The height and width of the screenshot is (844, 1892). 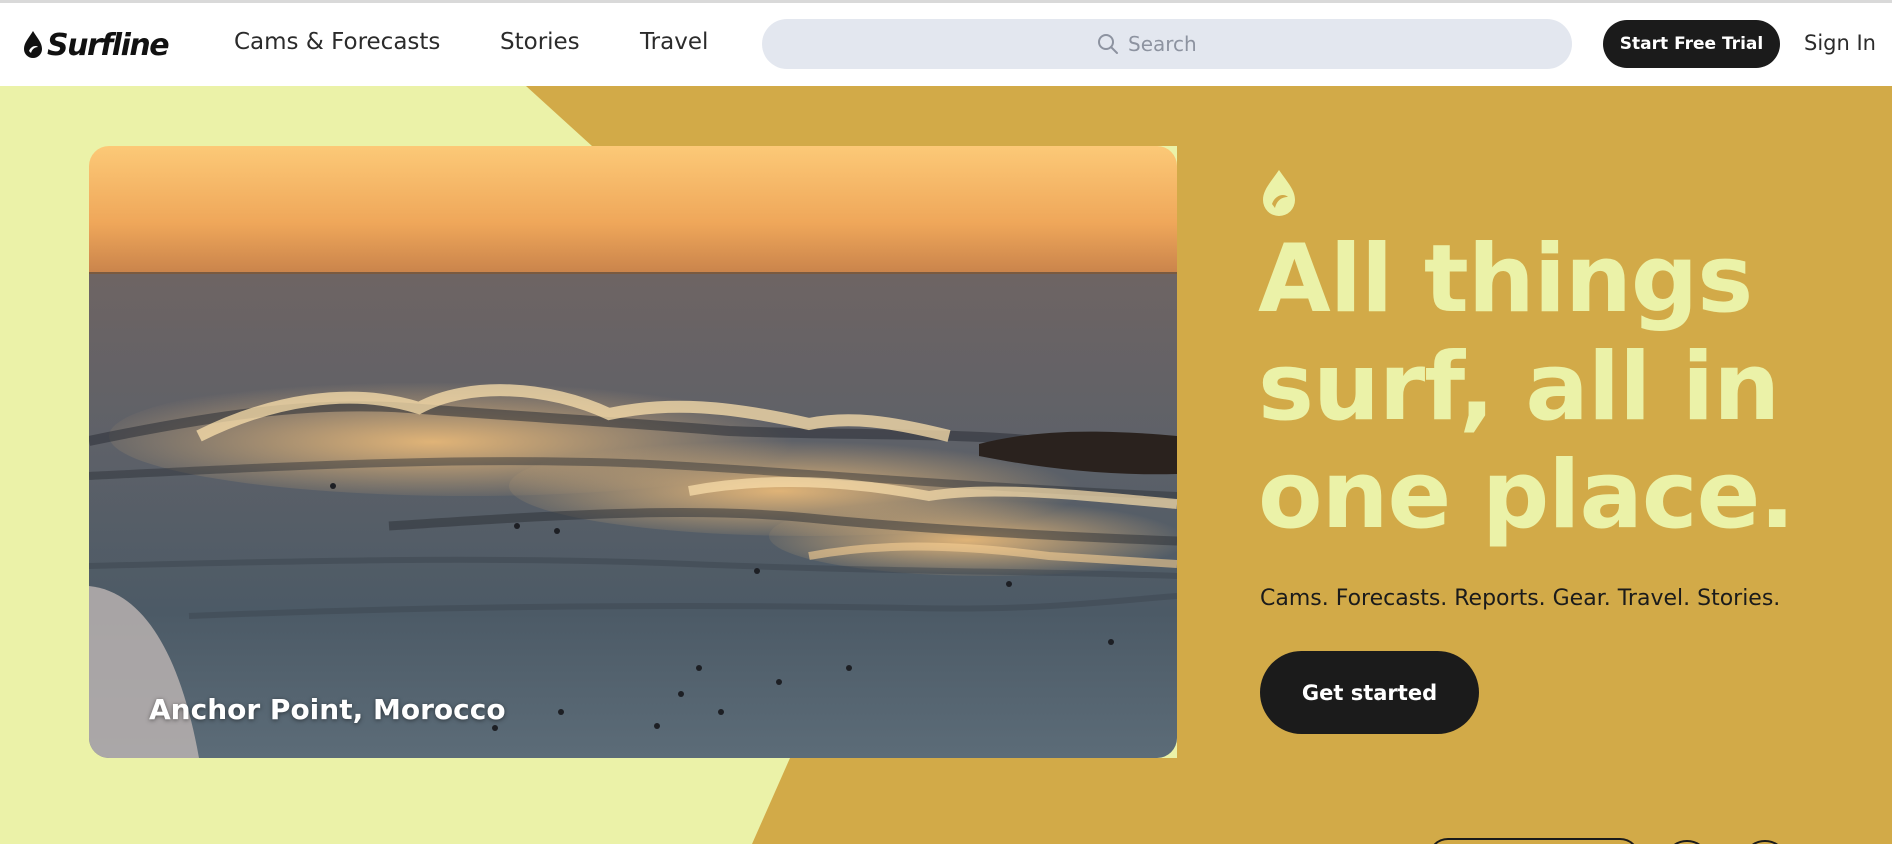 I want to click on get-started-button: Get started, so click(x=1369, y=692).